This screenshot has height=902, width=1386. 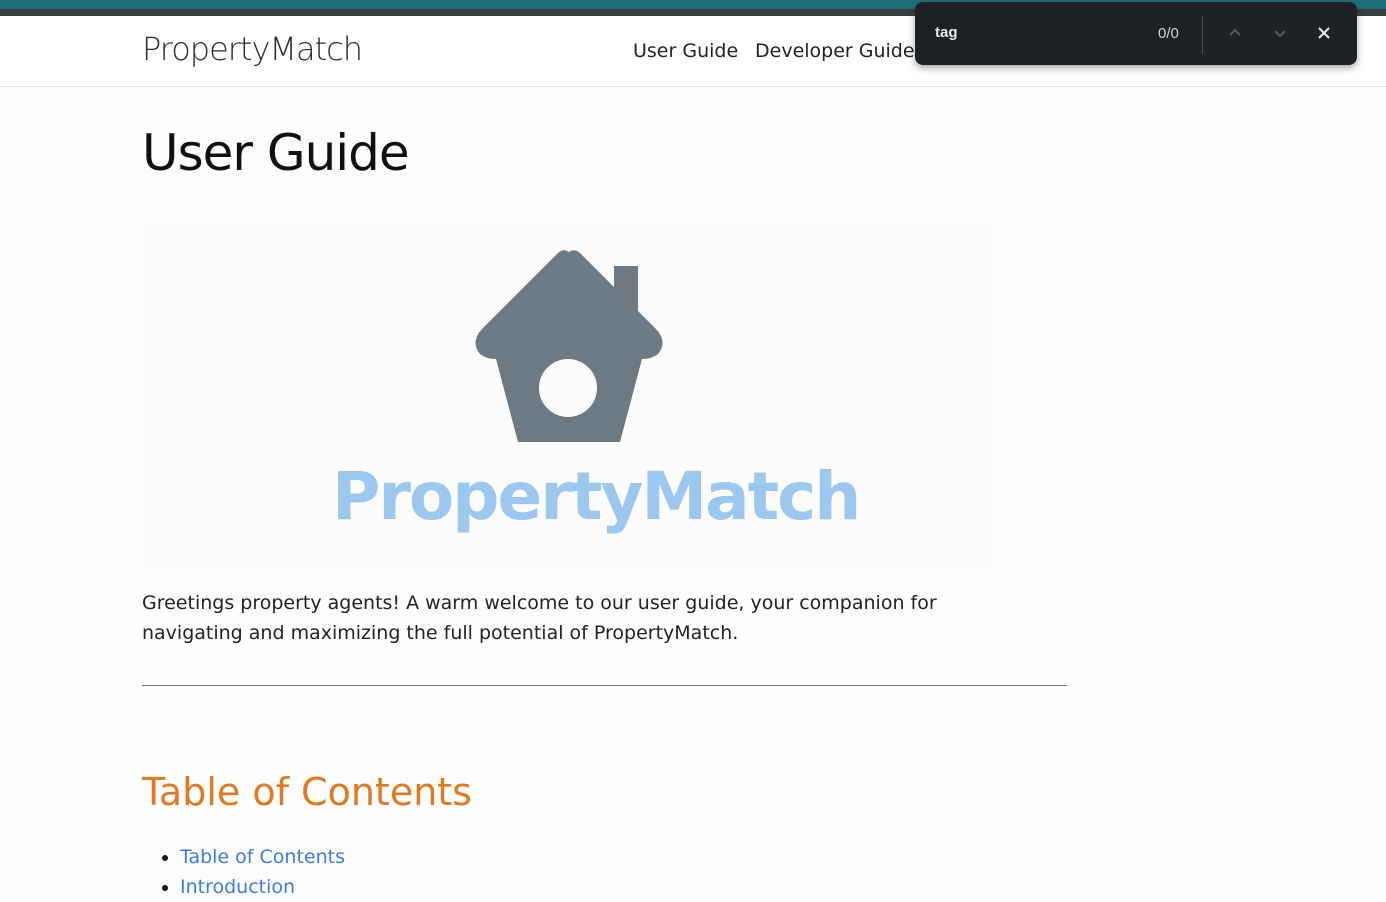 I want to click on toc-link: Table of Contents, so click(x=262, y=857).